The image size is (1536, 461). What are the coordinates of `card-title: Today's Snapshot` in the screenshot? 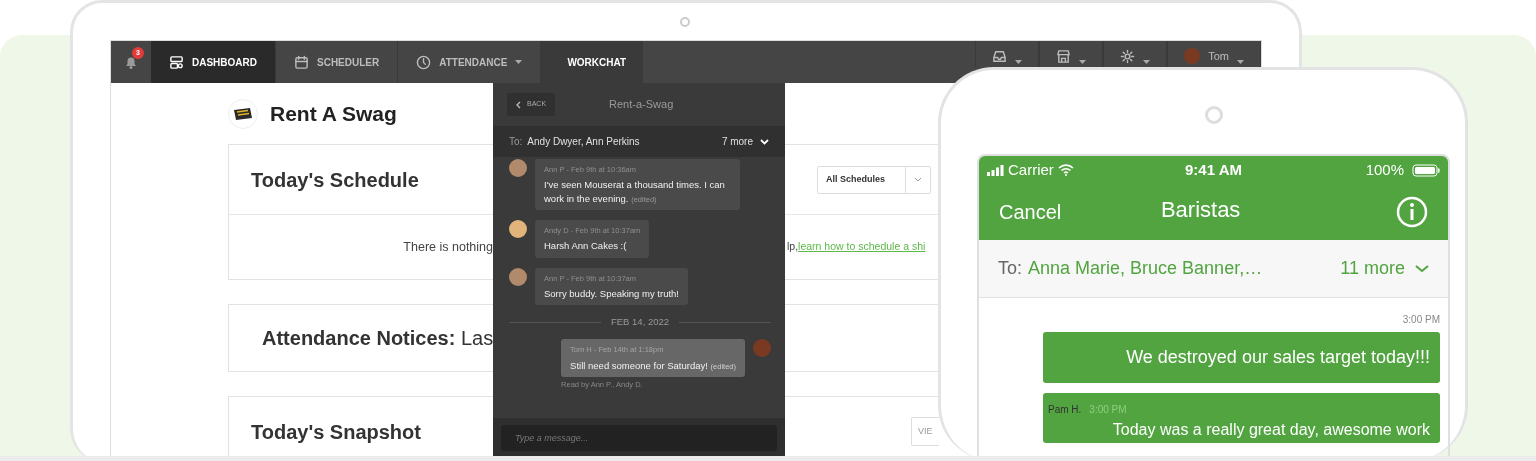 It's located at (336, 432).